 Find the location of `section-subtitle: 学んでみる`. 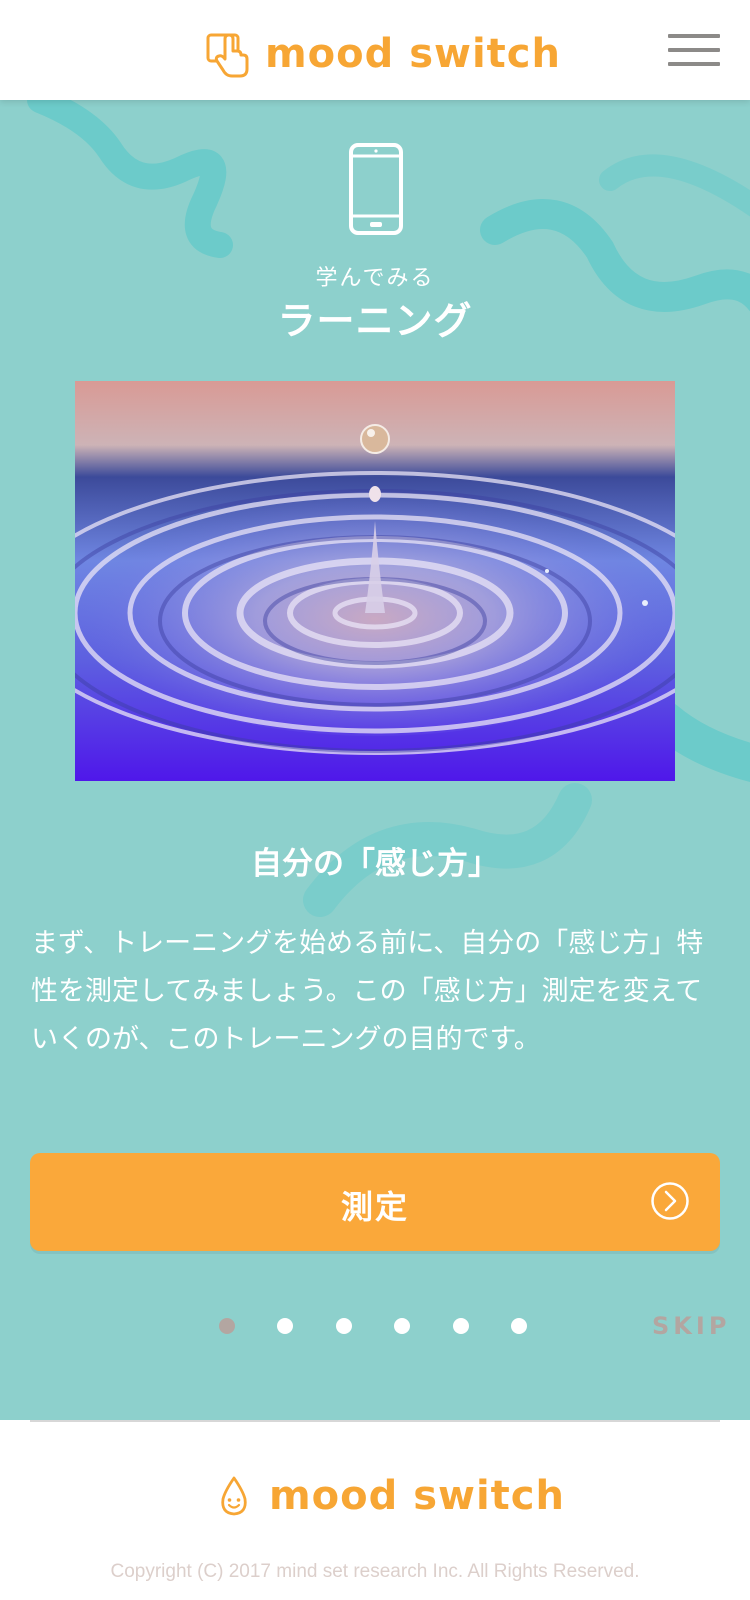

section-subtitle: 学んでみる is located at coordinates (375, 278).